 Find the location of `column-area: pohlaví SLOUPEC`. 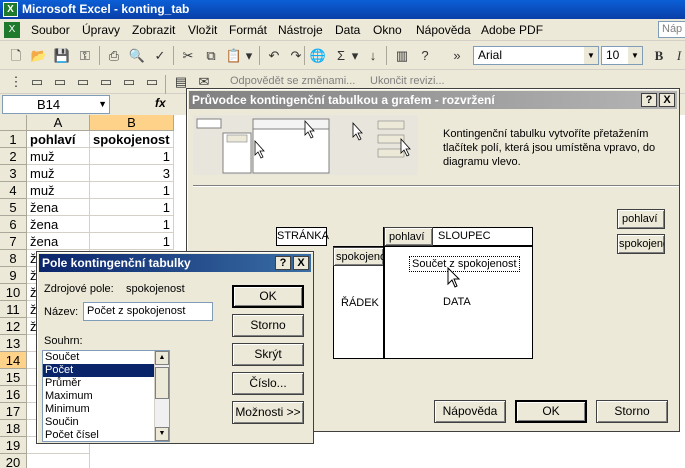

column-area: pohlaví SLOUPEC is located at coordinates (458, 236).